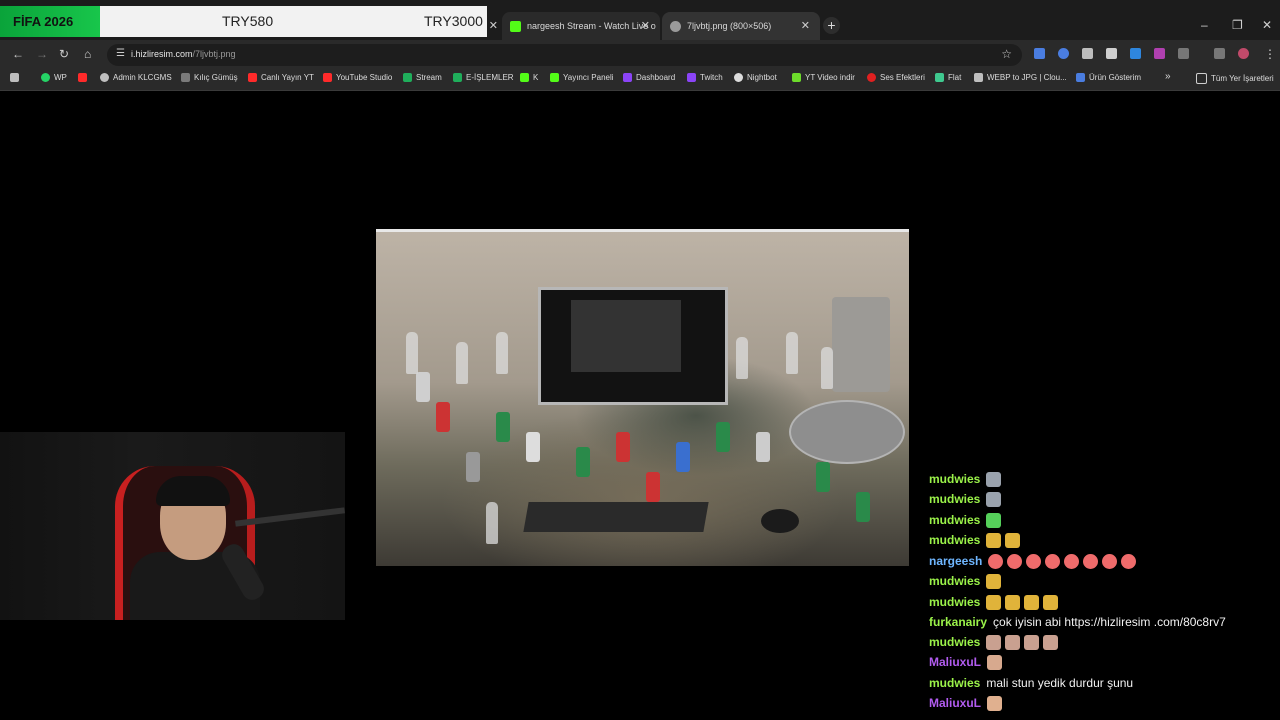 The width and height of the screenshot is (1280, 720). Describe the element at coordinates (422, 77) in the screenshot. I see `bookmark-stream: Stream` at that location.